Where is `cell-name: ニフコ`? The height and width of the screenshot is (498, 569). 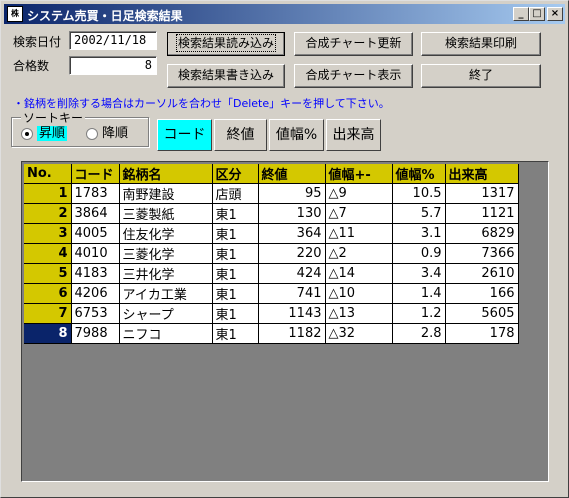 cell-name: ニフコ is located at coordinates (166, 333).